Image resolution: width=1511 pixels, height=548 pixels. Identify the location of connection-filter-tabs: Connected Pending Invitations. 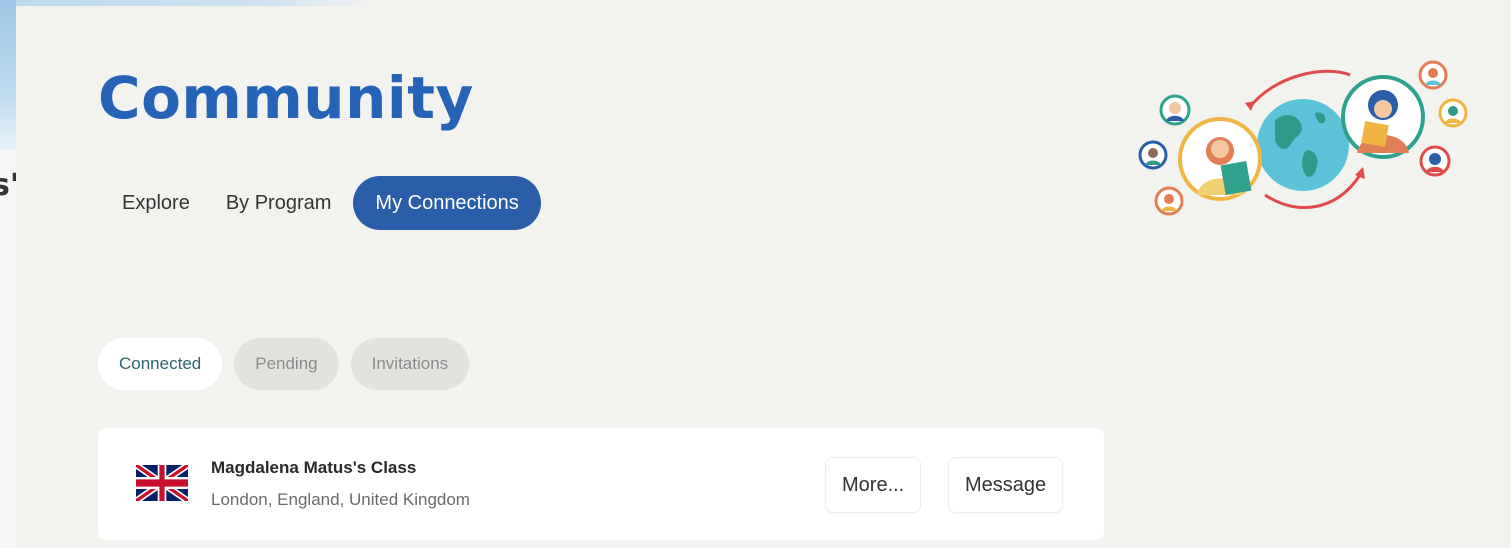
(284, 364).